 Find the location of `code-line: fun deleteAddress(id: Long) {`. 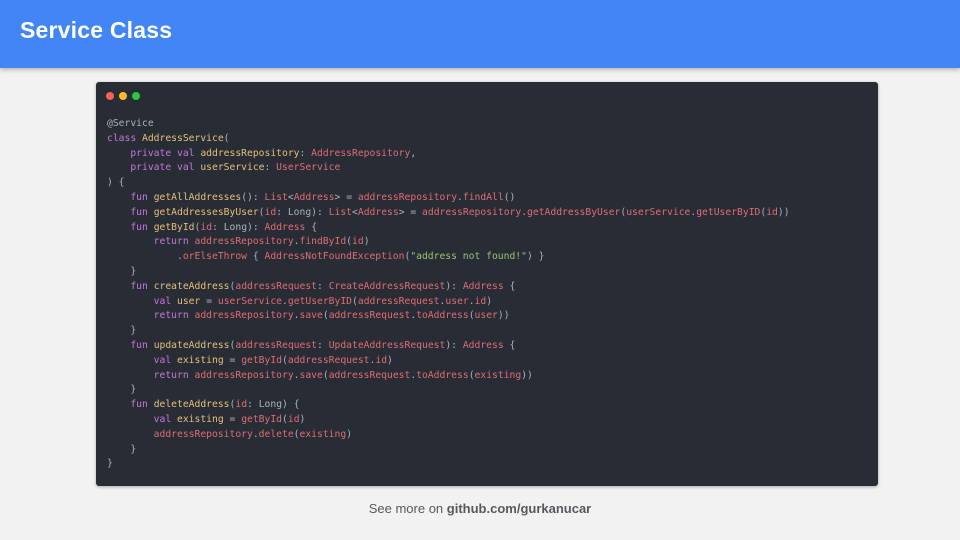

code-line: fun deleteAddress(id: Long) { is located at coordinates (448, 405).